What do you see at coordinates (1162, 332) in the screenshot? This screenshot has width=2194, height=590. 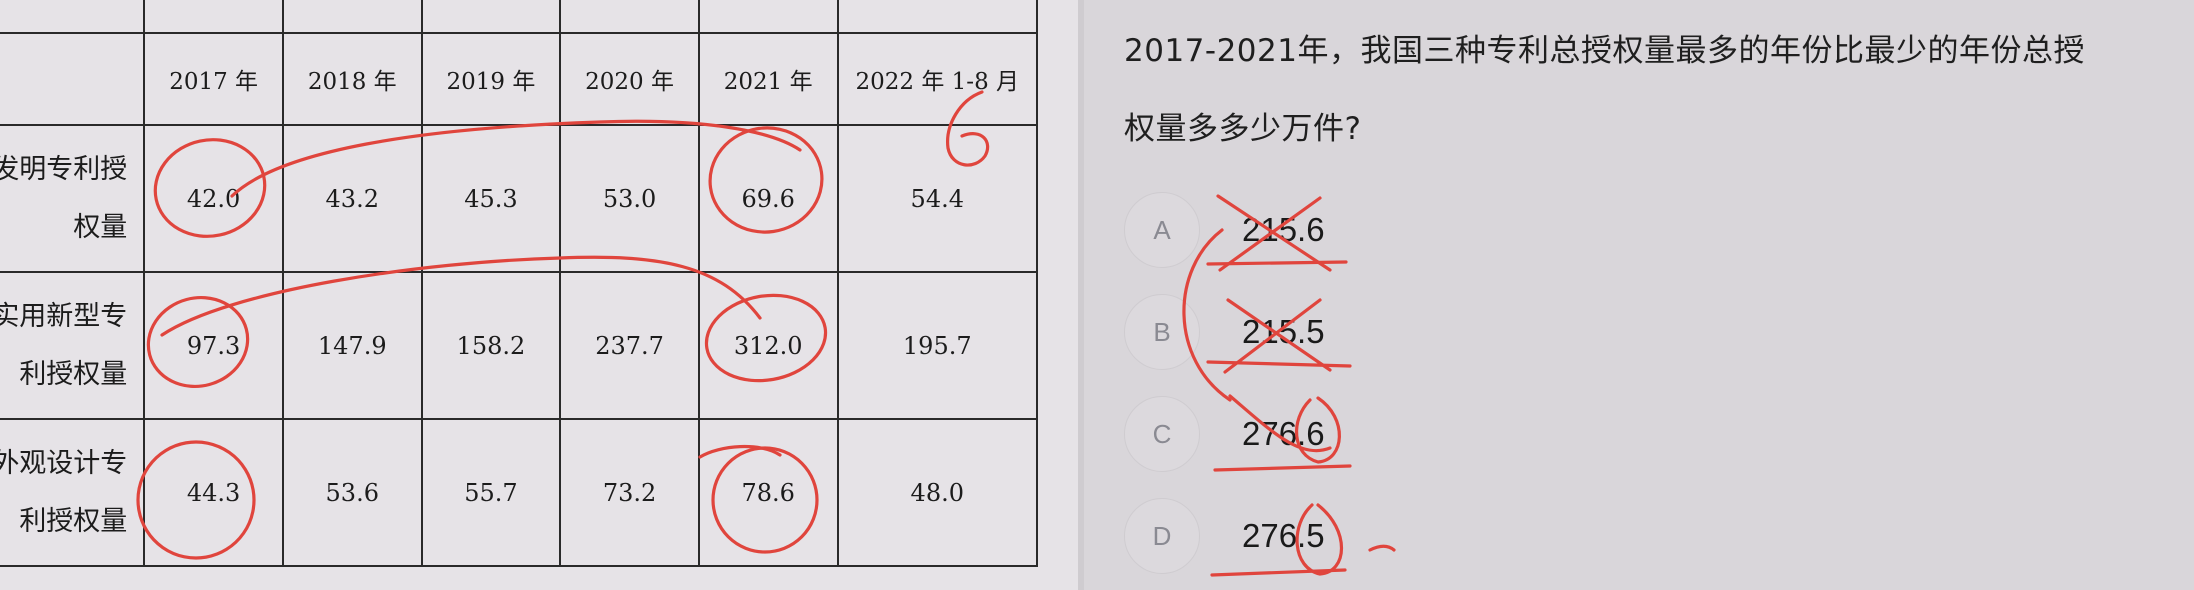 I see `option-letter-circle: B` at bounding box center [1162, 332].